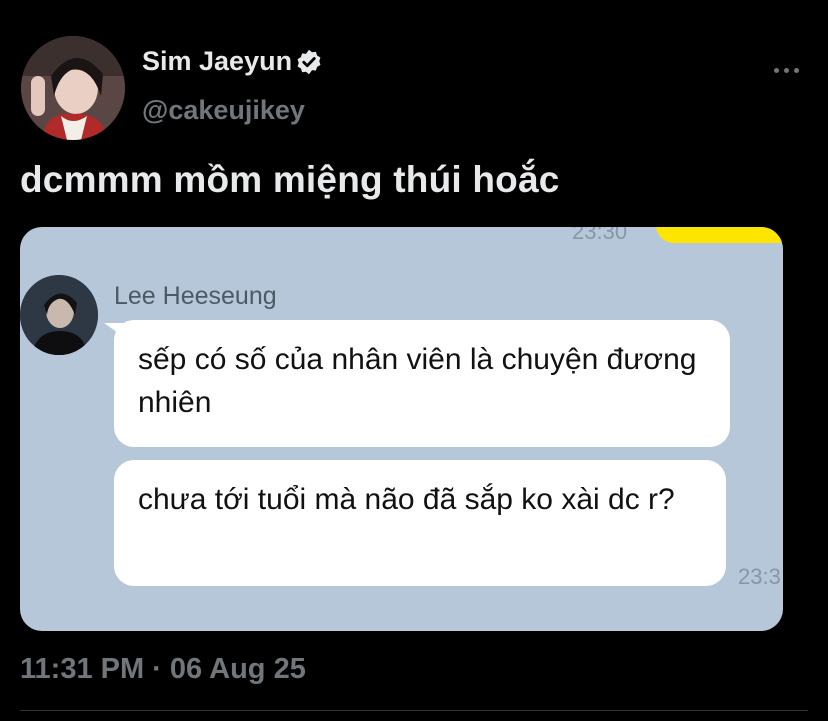  Describe the element at coordinates (420, 523) in the screenshot. I see `chat-message-2: chưa tới tuổi mà não đã sắp ko xài dc r?` at that location.